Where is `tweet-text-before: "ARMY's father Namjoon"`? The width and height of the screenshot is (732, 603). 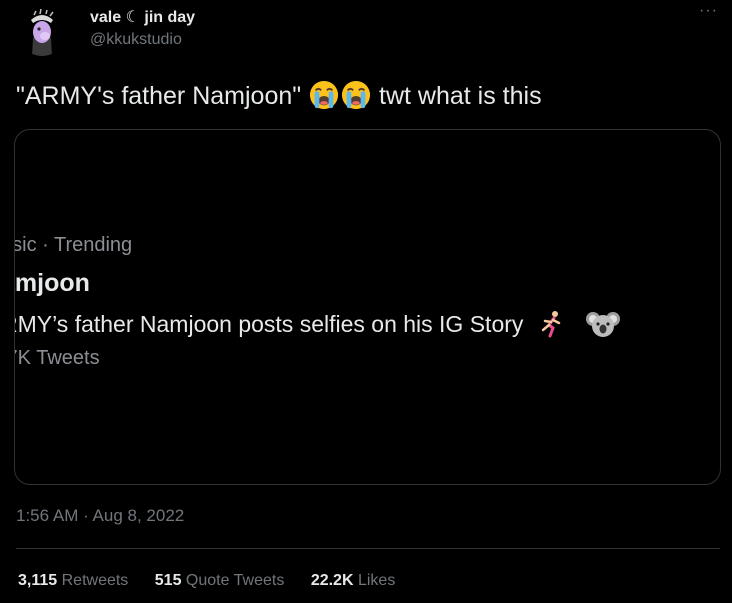 tweet-text-before: "ARMY's father Namjoon" is located at coordinates (162, 96).